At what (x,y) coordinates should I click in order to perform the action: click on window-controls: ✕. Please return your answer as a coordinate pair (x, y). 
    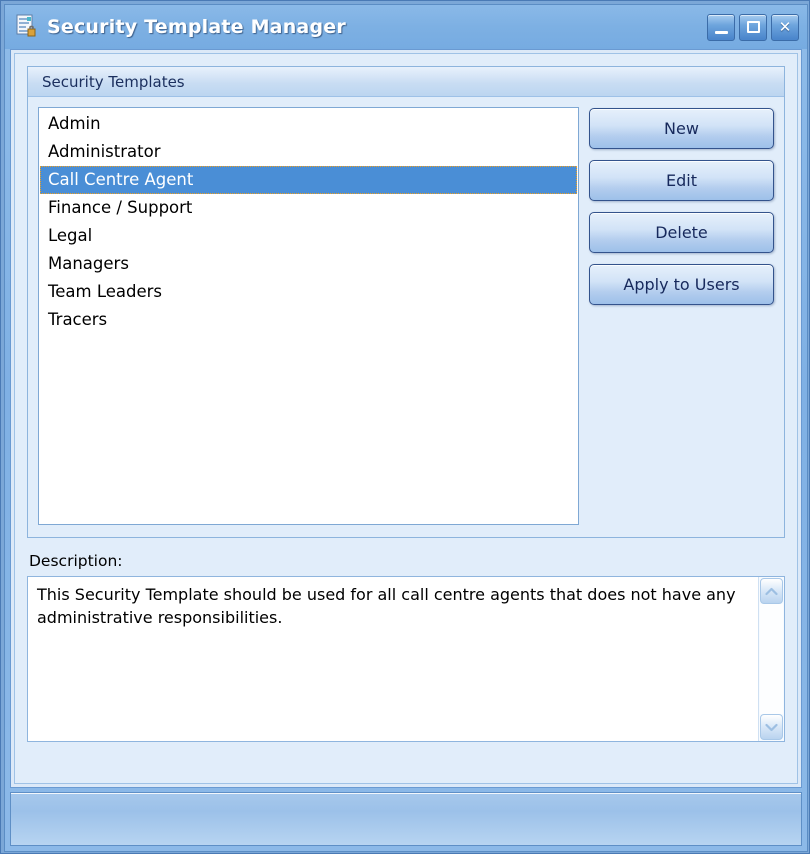
    Looking at the image, I should click on (753, 27).